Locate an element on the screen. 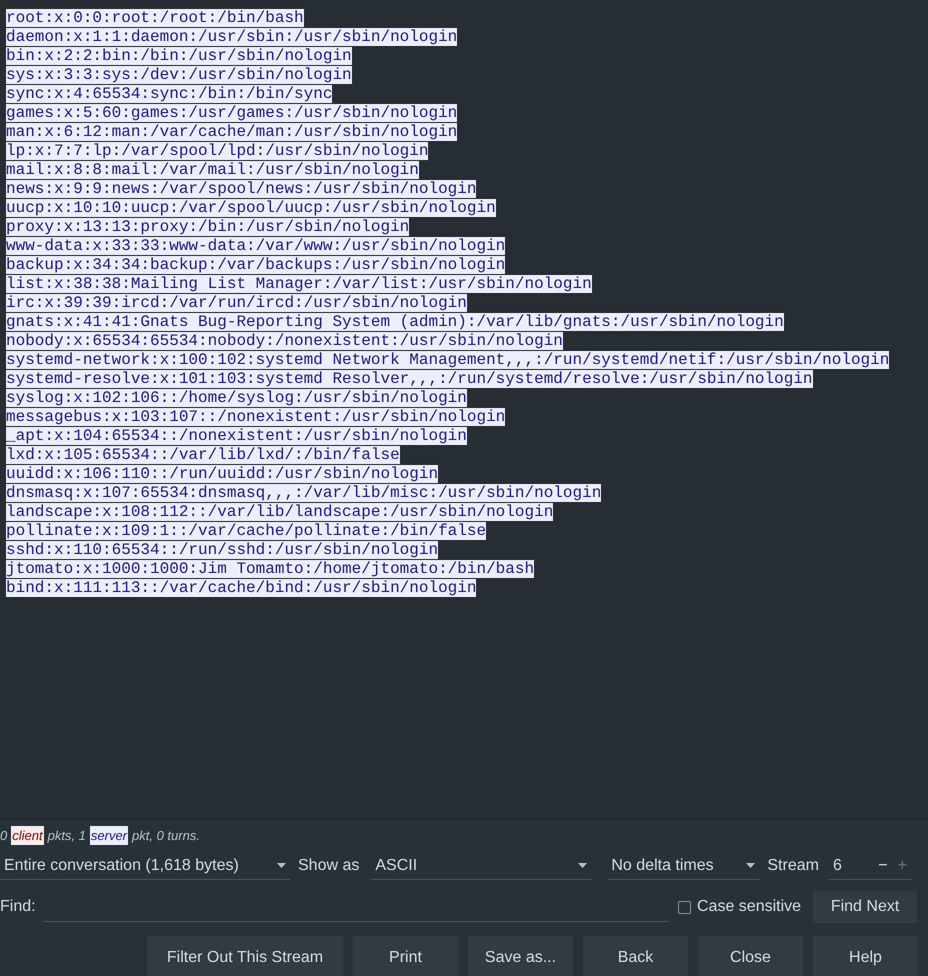 The height and width of the screenshot is (976, 928). show-as-label: Show as is located at coordinates (329, 866).